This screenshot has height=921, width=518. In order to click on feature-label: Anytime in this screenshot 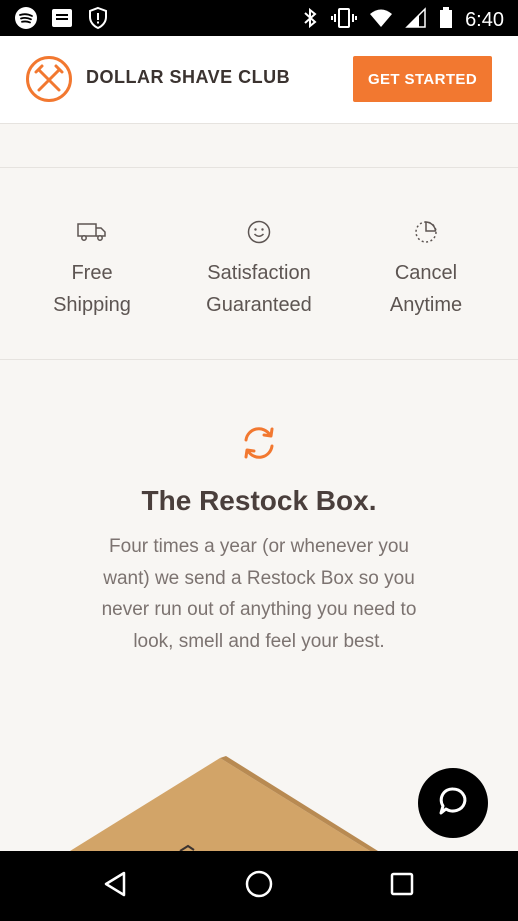, I will do `click(426, 305)`.